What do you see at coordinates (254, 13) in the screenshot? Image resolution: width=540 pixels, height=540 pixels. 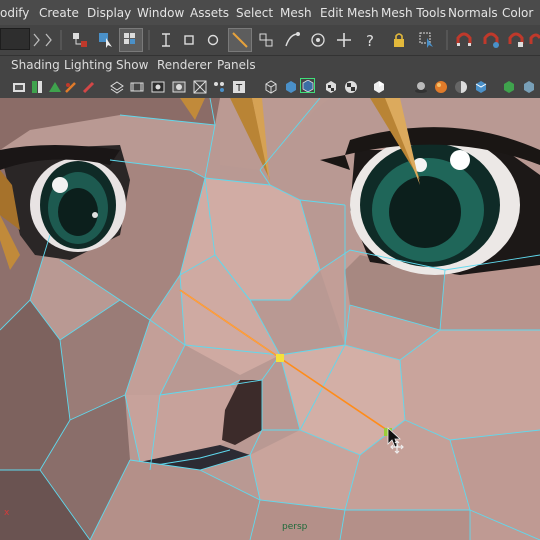 I see `menu-select: Select` at bounding box center [254, 13].